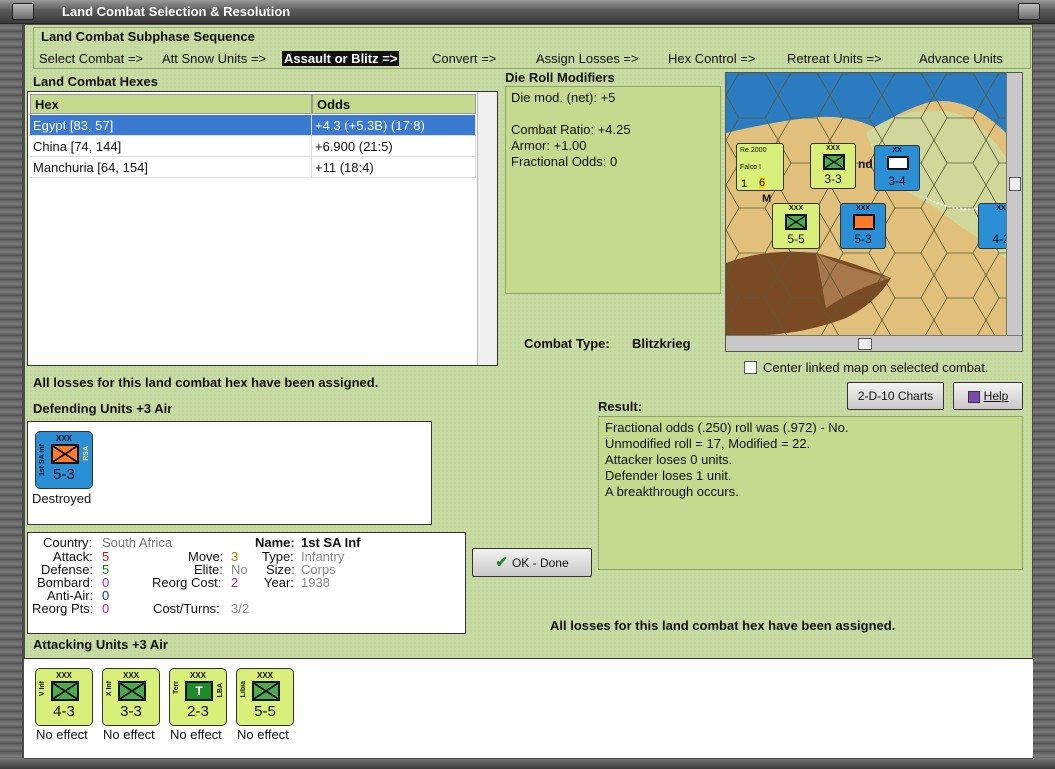  I want to click on map-counter-value-b: 6, so click(762, 183).